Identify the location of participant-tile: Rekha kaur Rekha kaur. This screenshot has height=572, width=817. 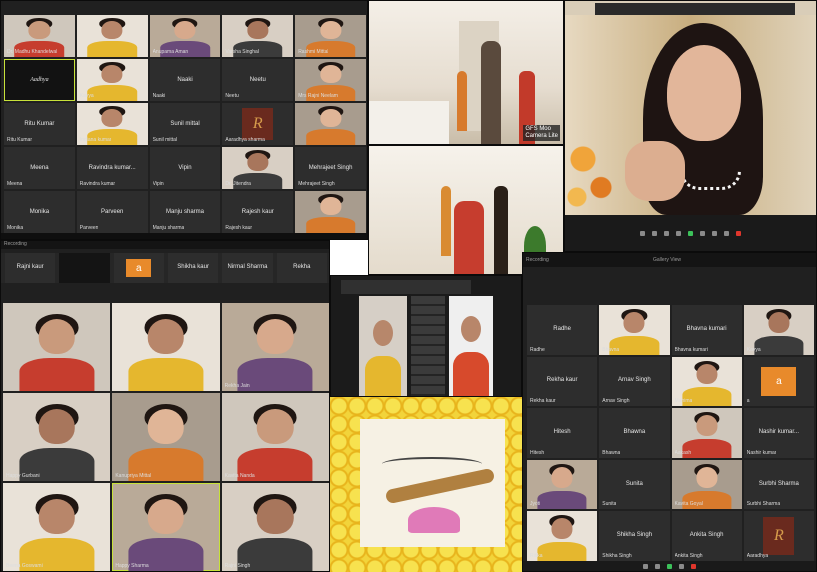
(562, 381).